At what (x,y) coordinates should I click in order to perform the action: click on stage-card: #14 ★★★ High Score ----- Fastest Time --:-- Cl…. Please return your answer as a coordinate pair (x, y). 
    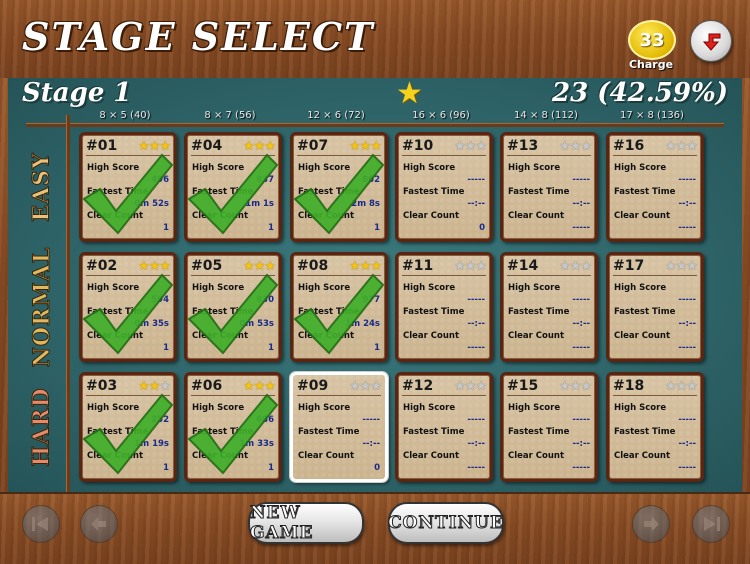
    Looking at the image, I should click on (549, 307).